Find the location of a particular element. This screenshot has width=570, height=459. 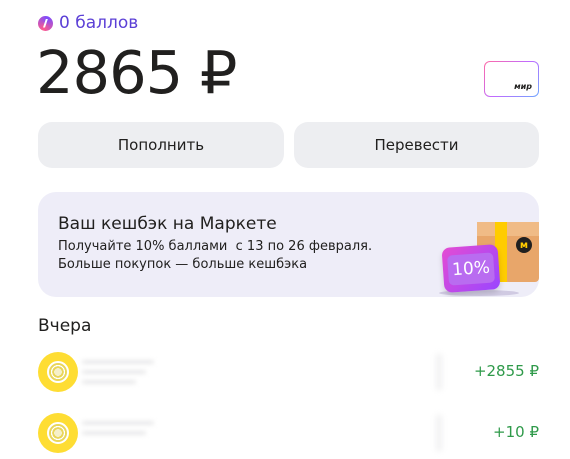

bank-card: мир is located at coordinates (511, 79).